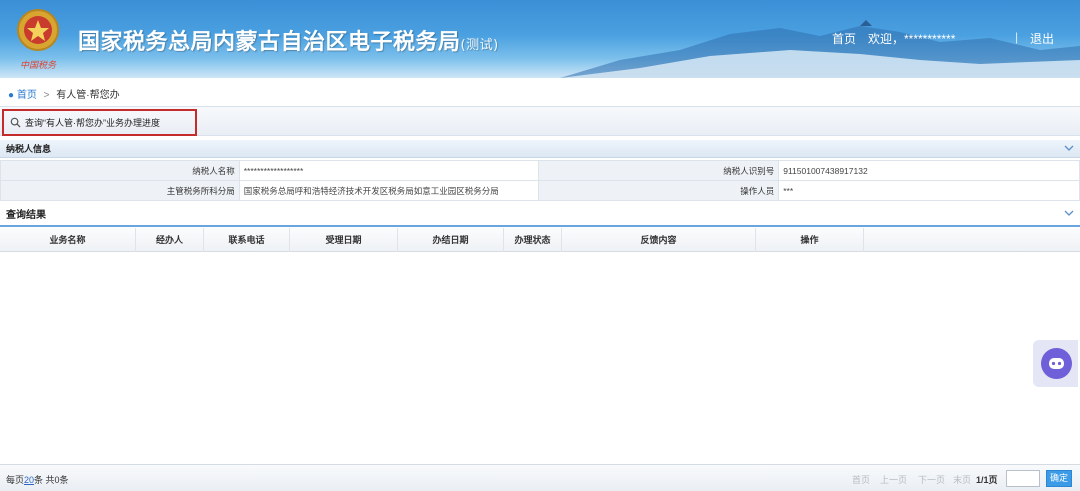 The width and height of the screenshot is (1080, 491). What do you see at coordinates (893, 479) in the screenshot?
I see `prev-page-button: 上一页` at bounding box center [893, 479].